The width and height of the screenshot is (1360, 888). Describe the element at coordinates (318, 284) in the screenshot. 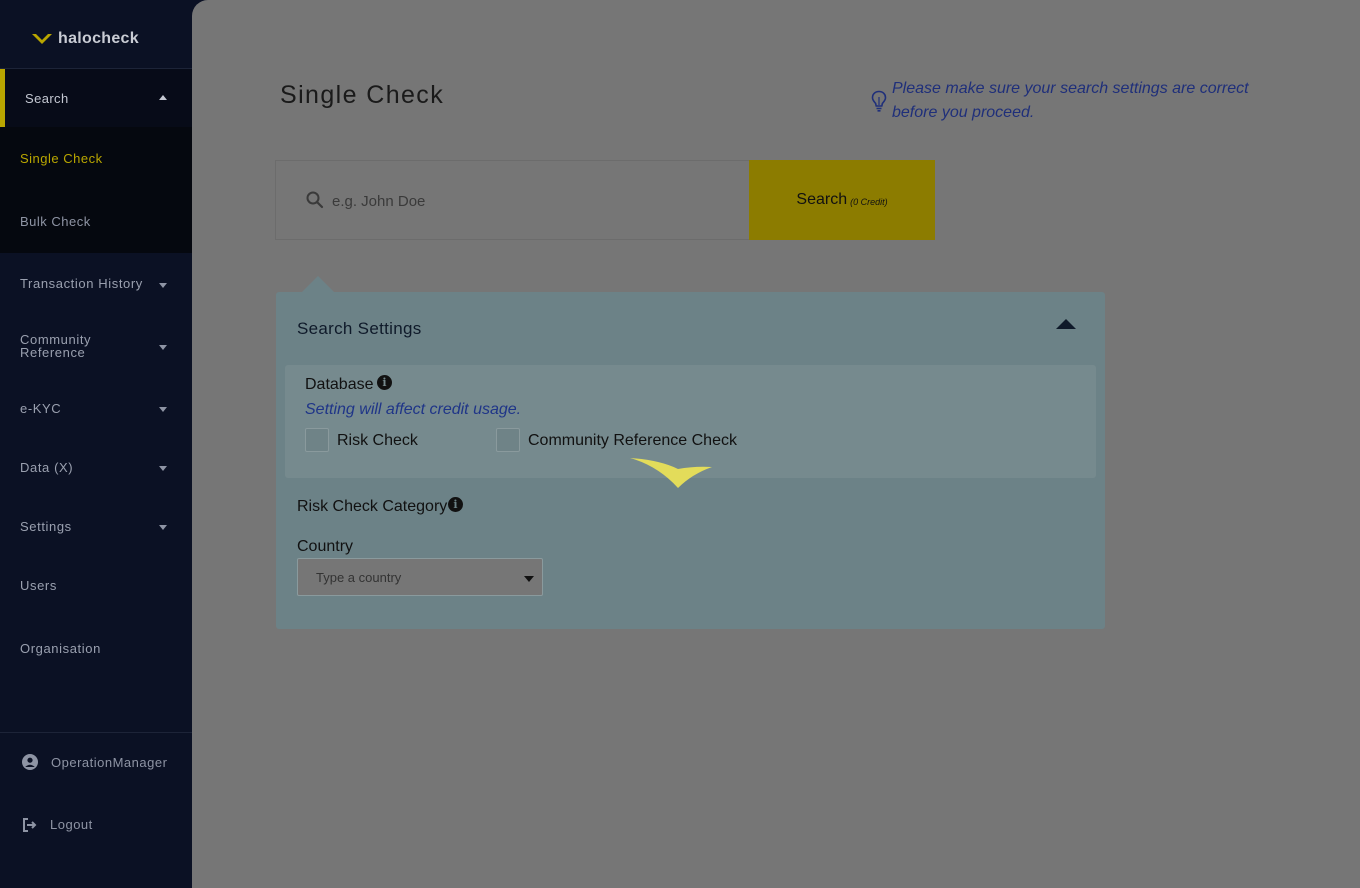

I see `panel-pointer` at that location.